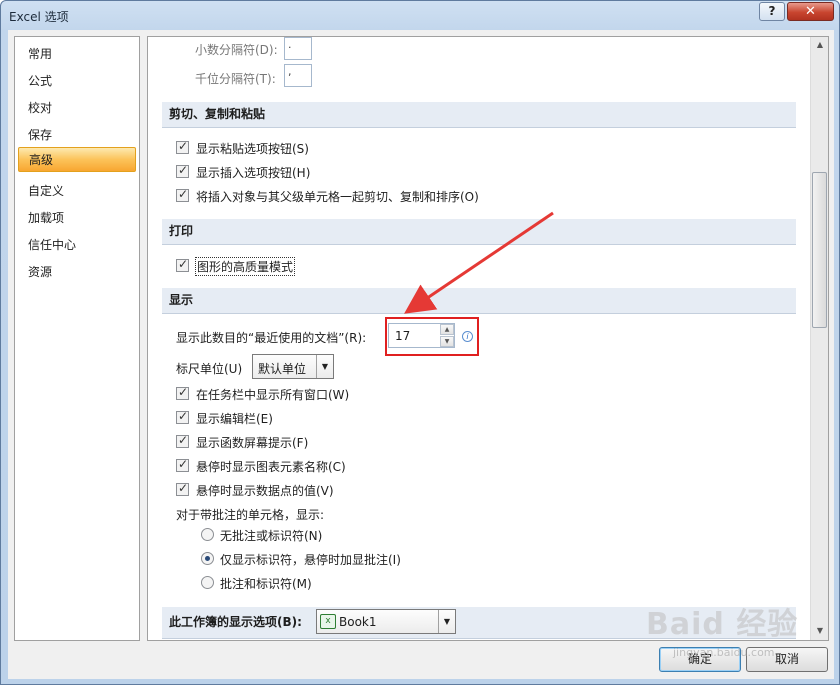  What do you see at coordinates (235, 79) in the screenshot?
I see `thousands-separator-label: 千位分隔符(T):` at bounding box center [235, 79].